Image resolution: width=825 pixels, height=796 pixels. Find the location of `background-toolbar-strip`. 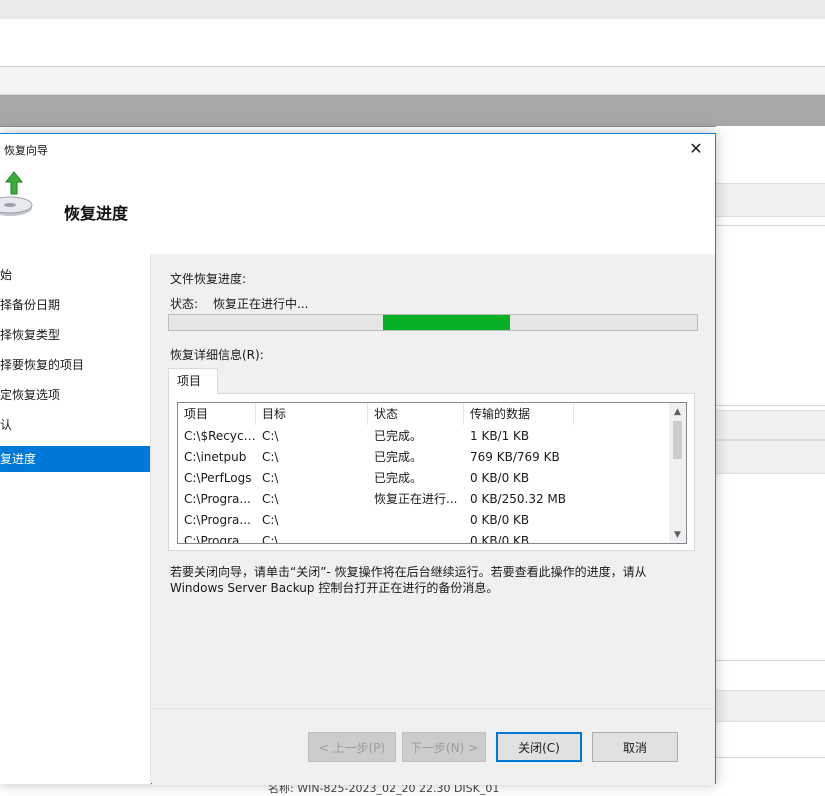

background-toolbar-strip is located at coordinates (412, 43).